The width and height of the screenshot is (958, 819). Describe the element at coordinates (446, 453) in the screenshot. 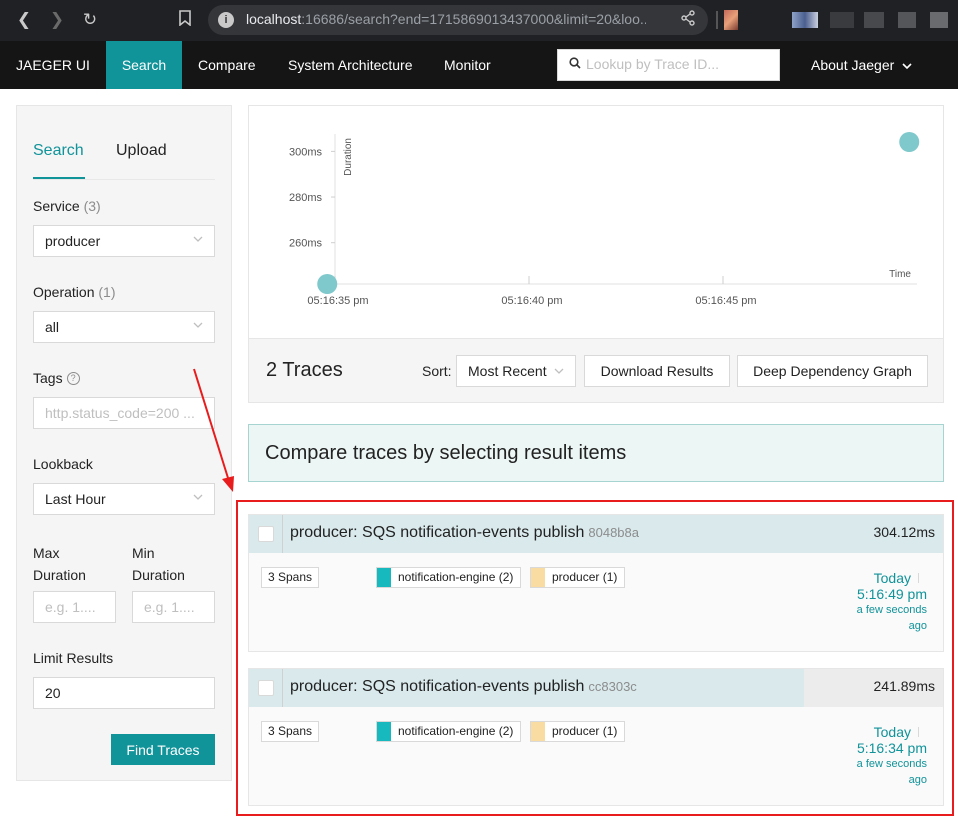

I see `compare-banner-text: Compare traces by selecting result items` at that location.